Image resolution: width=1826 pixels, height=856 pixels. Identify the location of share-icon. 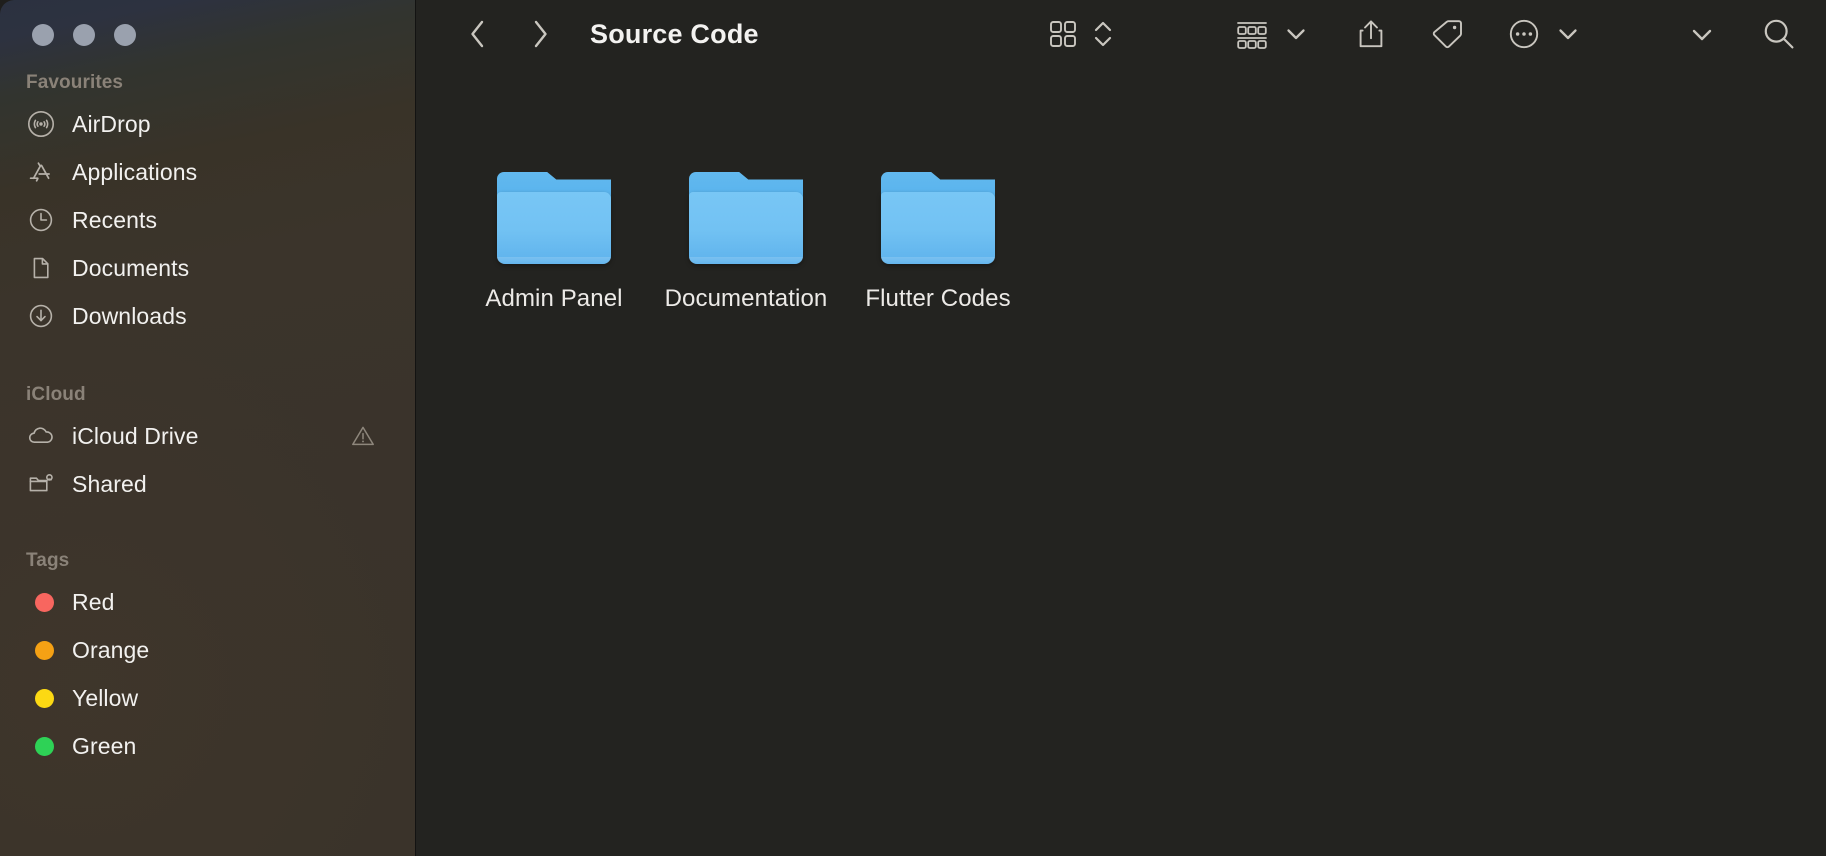
(1371, 34).